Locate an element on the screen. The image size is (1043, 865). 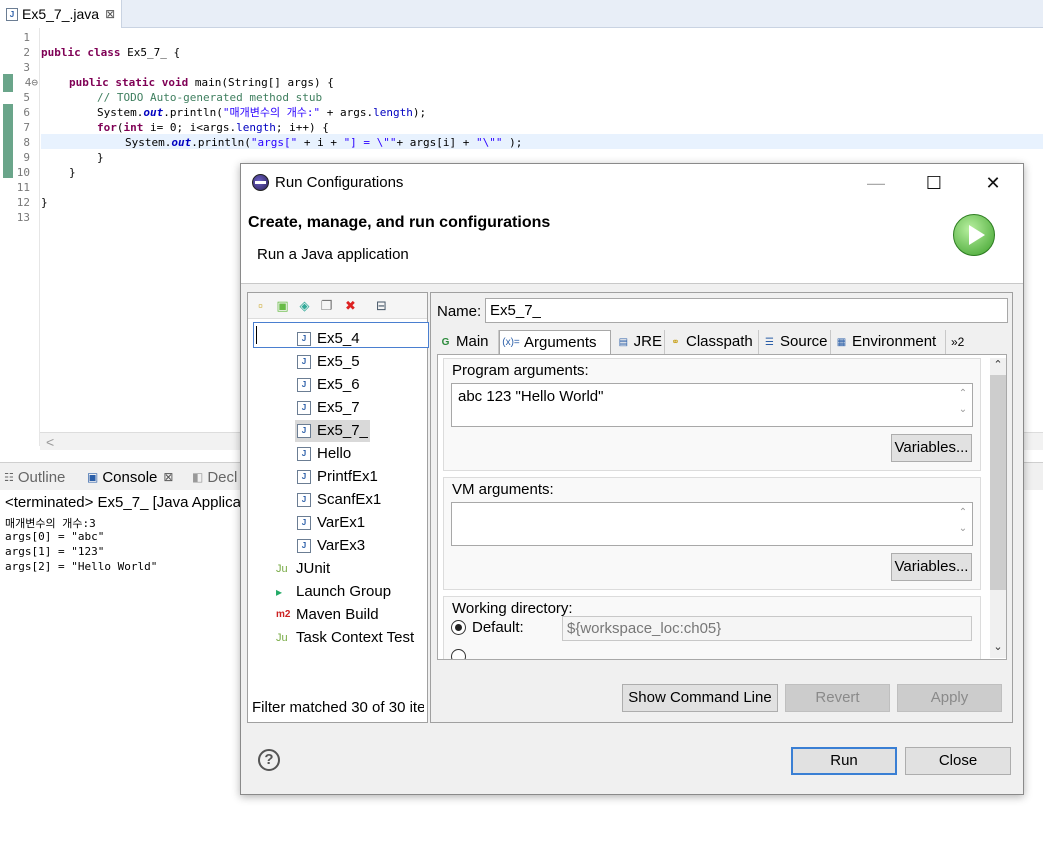
tab-console: ▣ Console ⊠ is located at coordinates (130, 477).